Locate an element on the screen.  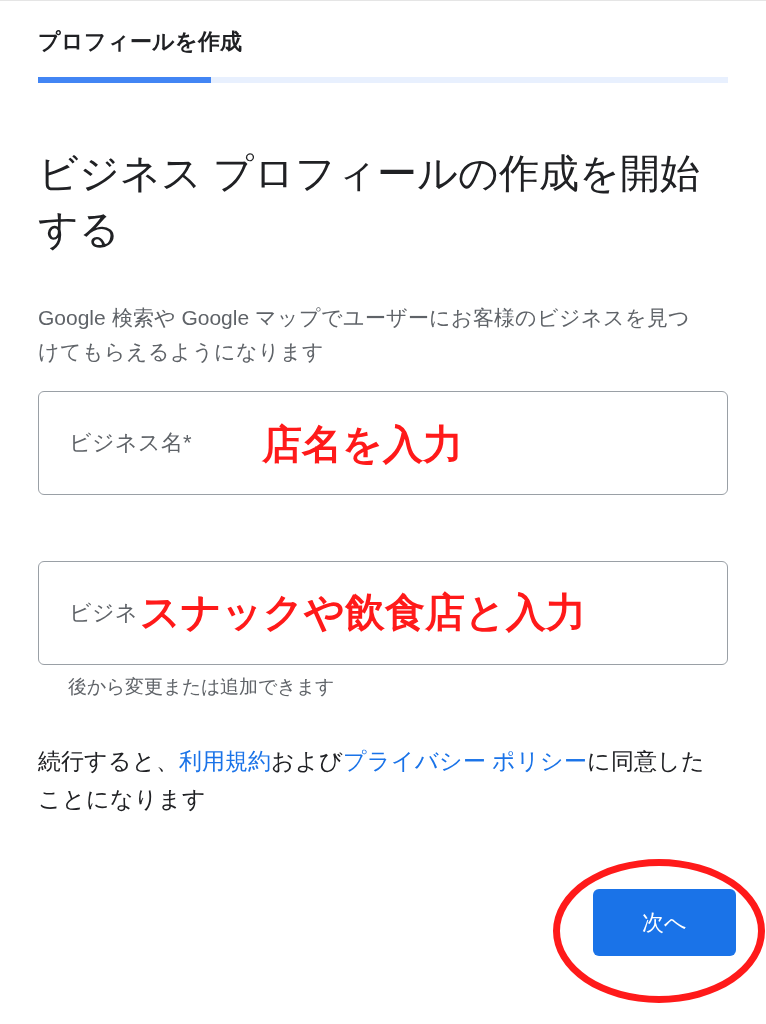
helper-text: 後から変更または追加できます is located at coordinates (201, 687).